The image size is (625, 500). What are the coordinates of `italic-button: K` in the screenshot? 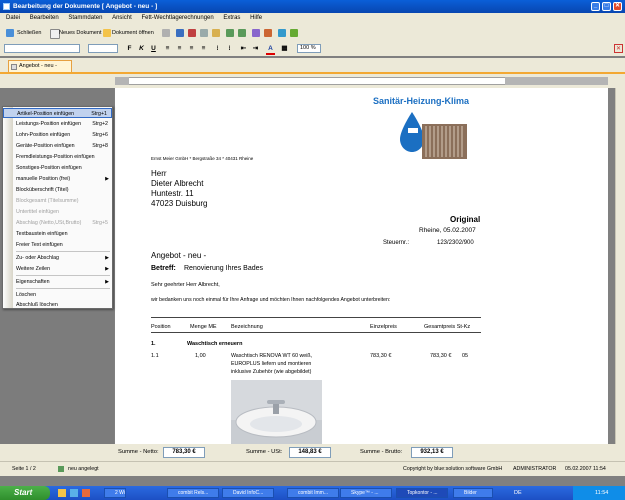 It's located at (141, 48).